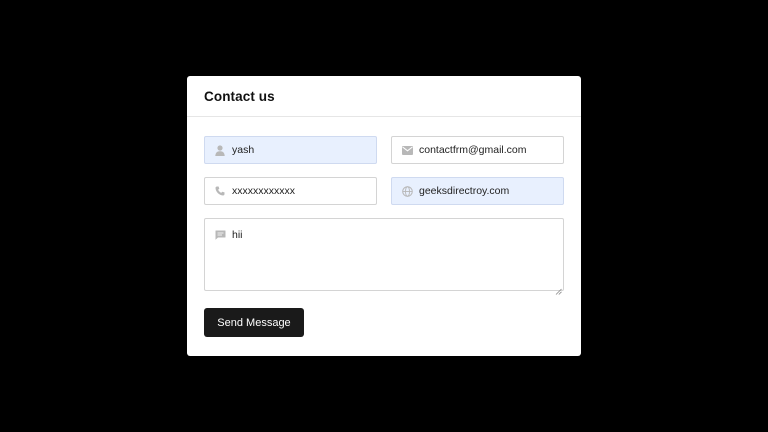  What do you see at coordinates (384, 96) in the screenshot?
I see `card-header: Contact us` at bounding box center [384, 96].